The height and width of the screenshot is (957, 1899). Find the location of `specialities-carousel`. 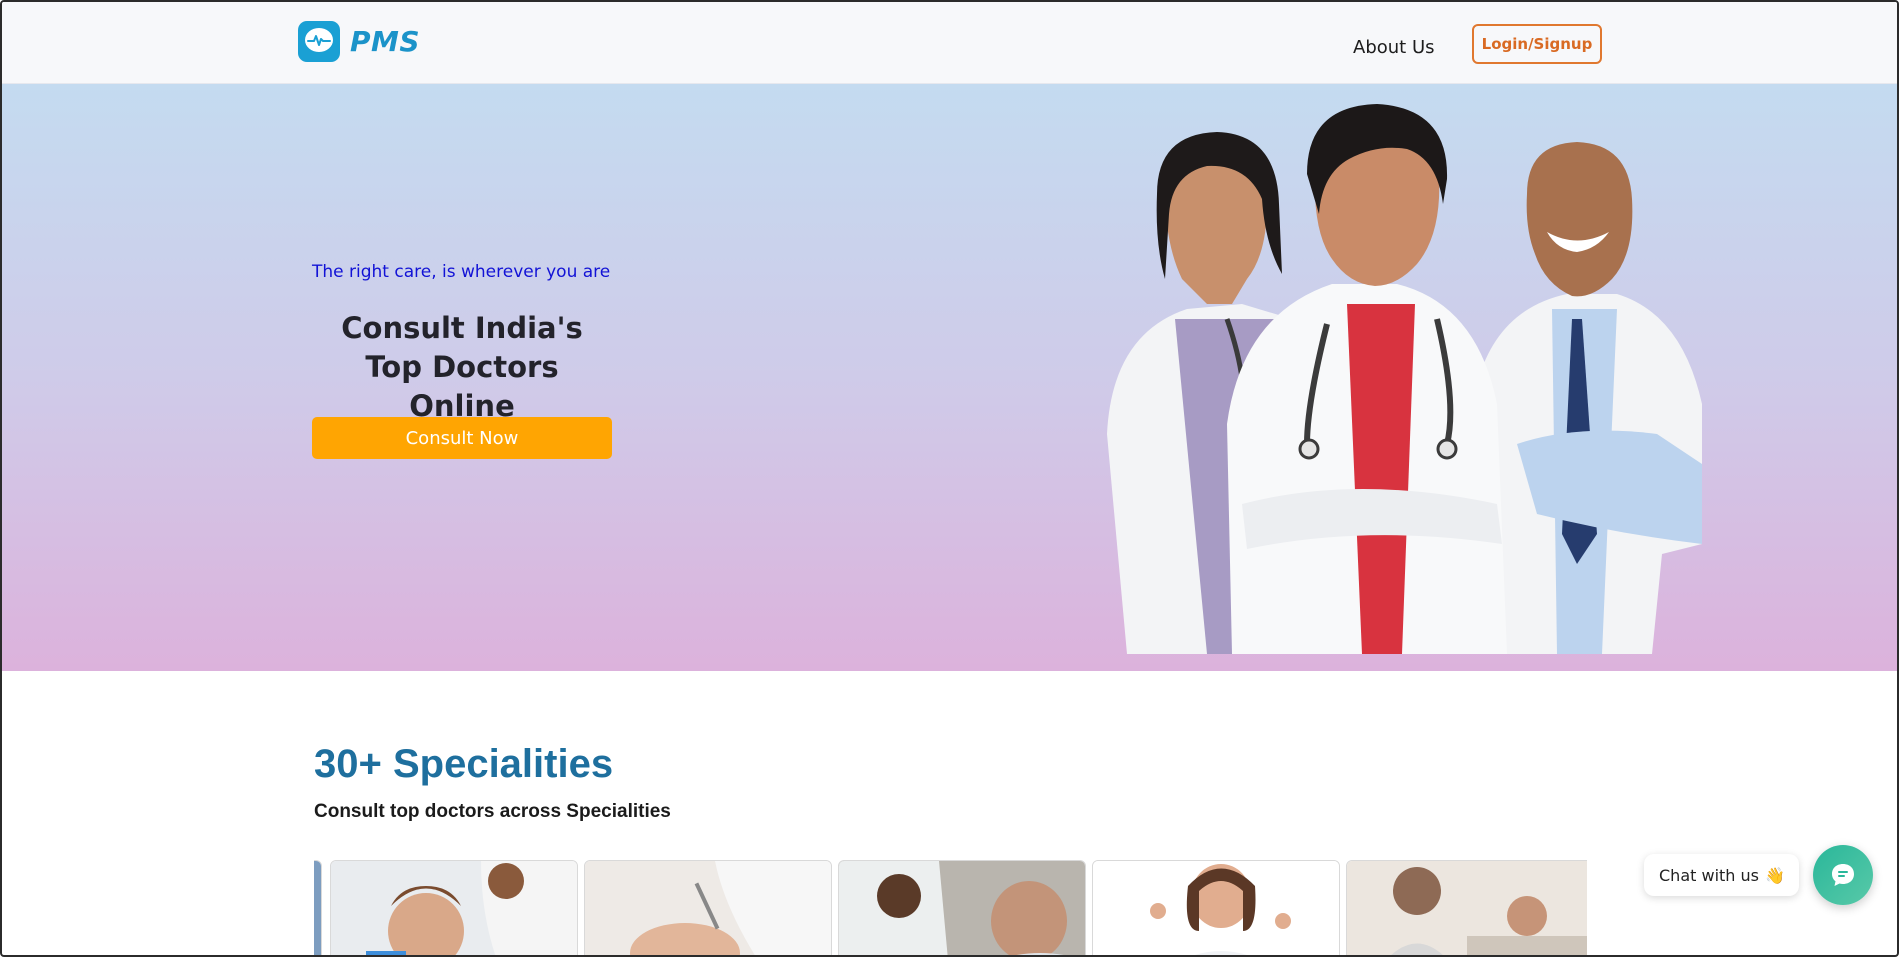

specialities-carousel is located at coordinates (950, 907).